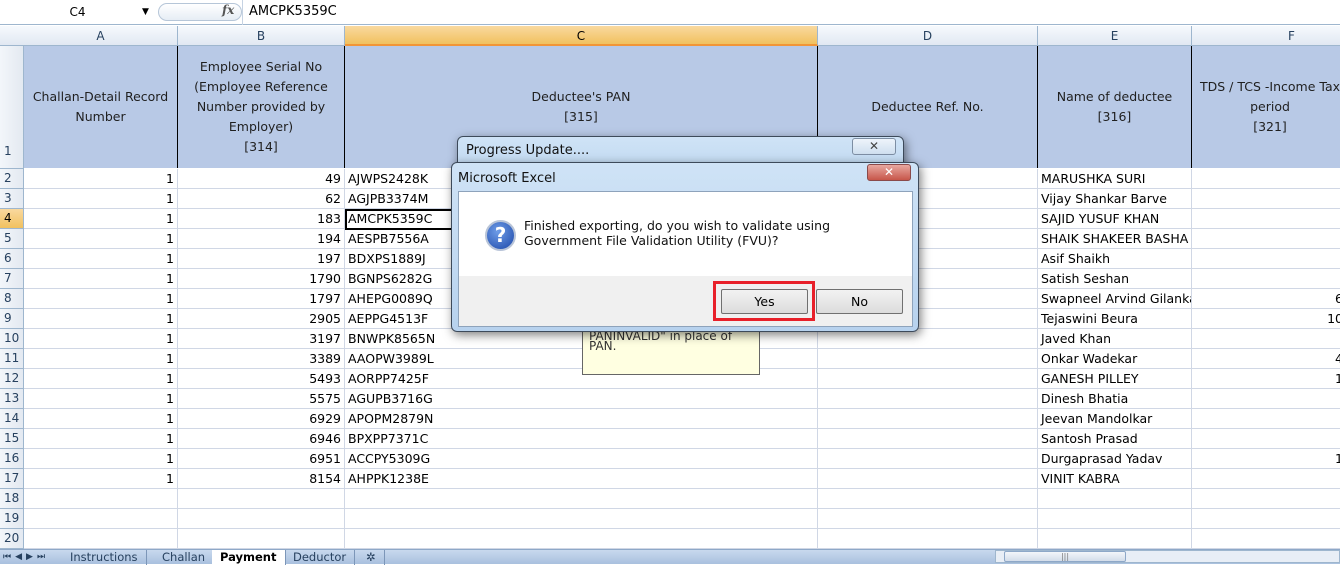 The height and width of the screenshot is (565, 1340). I want to click on cell-f9: 10, so click(1266, 319).